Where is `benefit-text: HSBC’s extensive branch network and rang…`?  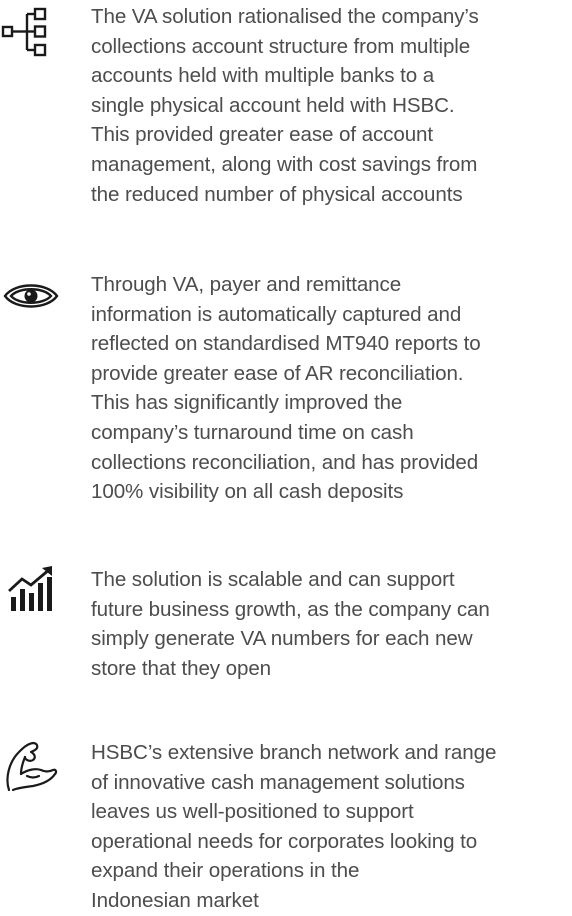
benefit-text: HSBC’s extensive branch network and rang… is located at coordinates (294, 826).